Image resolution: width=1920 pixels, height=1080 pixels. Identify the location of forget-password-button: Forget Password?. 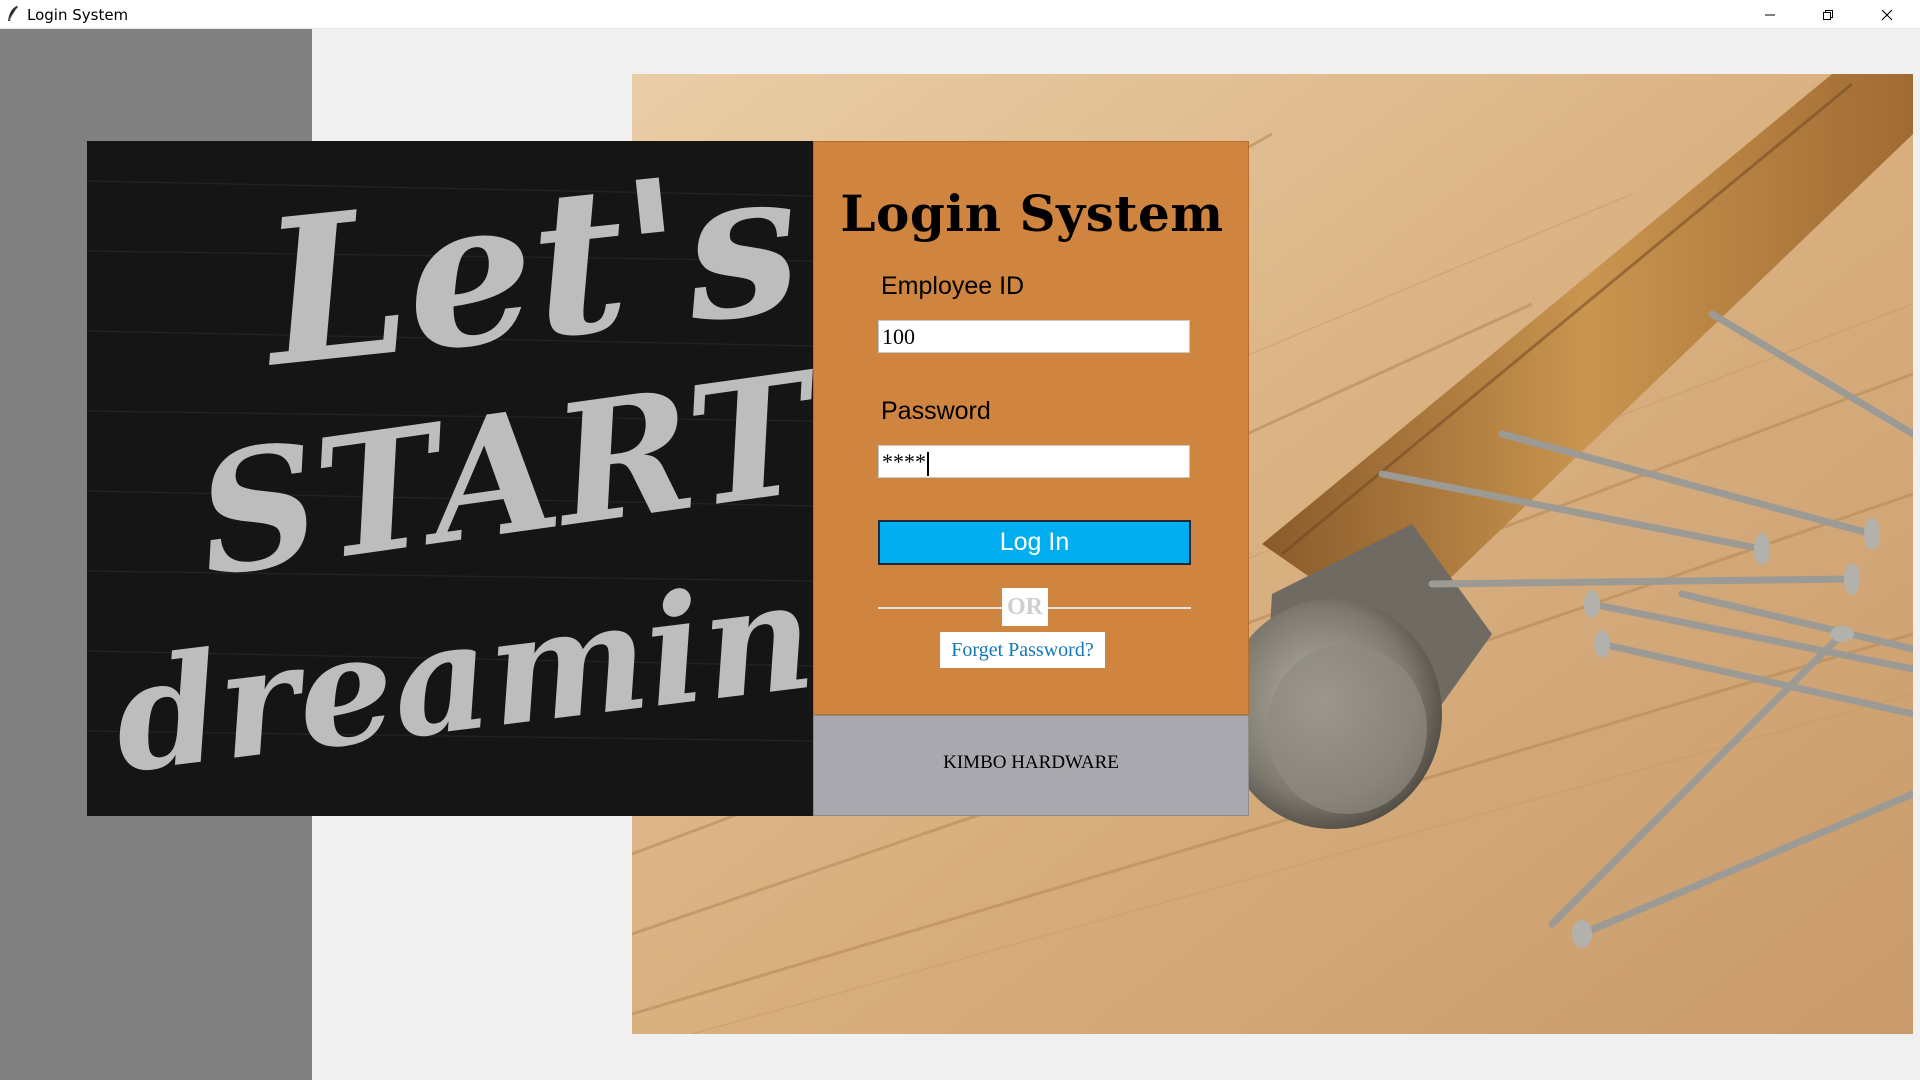
(1022, 650).